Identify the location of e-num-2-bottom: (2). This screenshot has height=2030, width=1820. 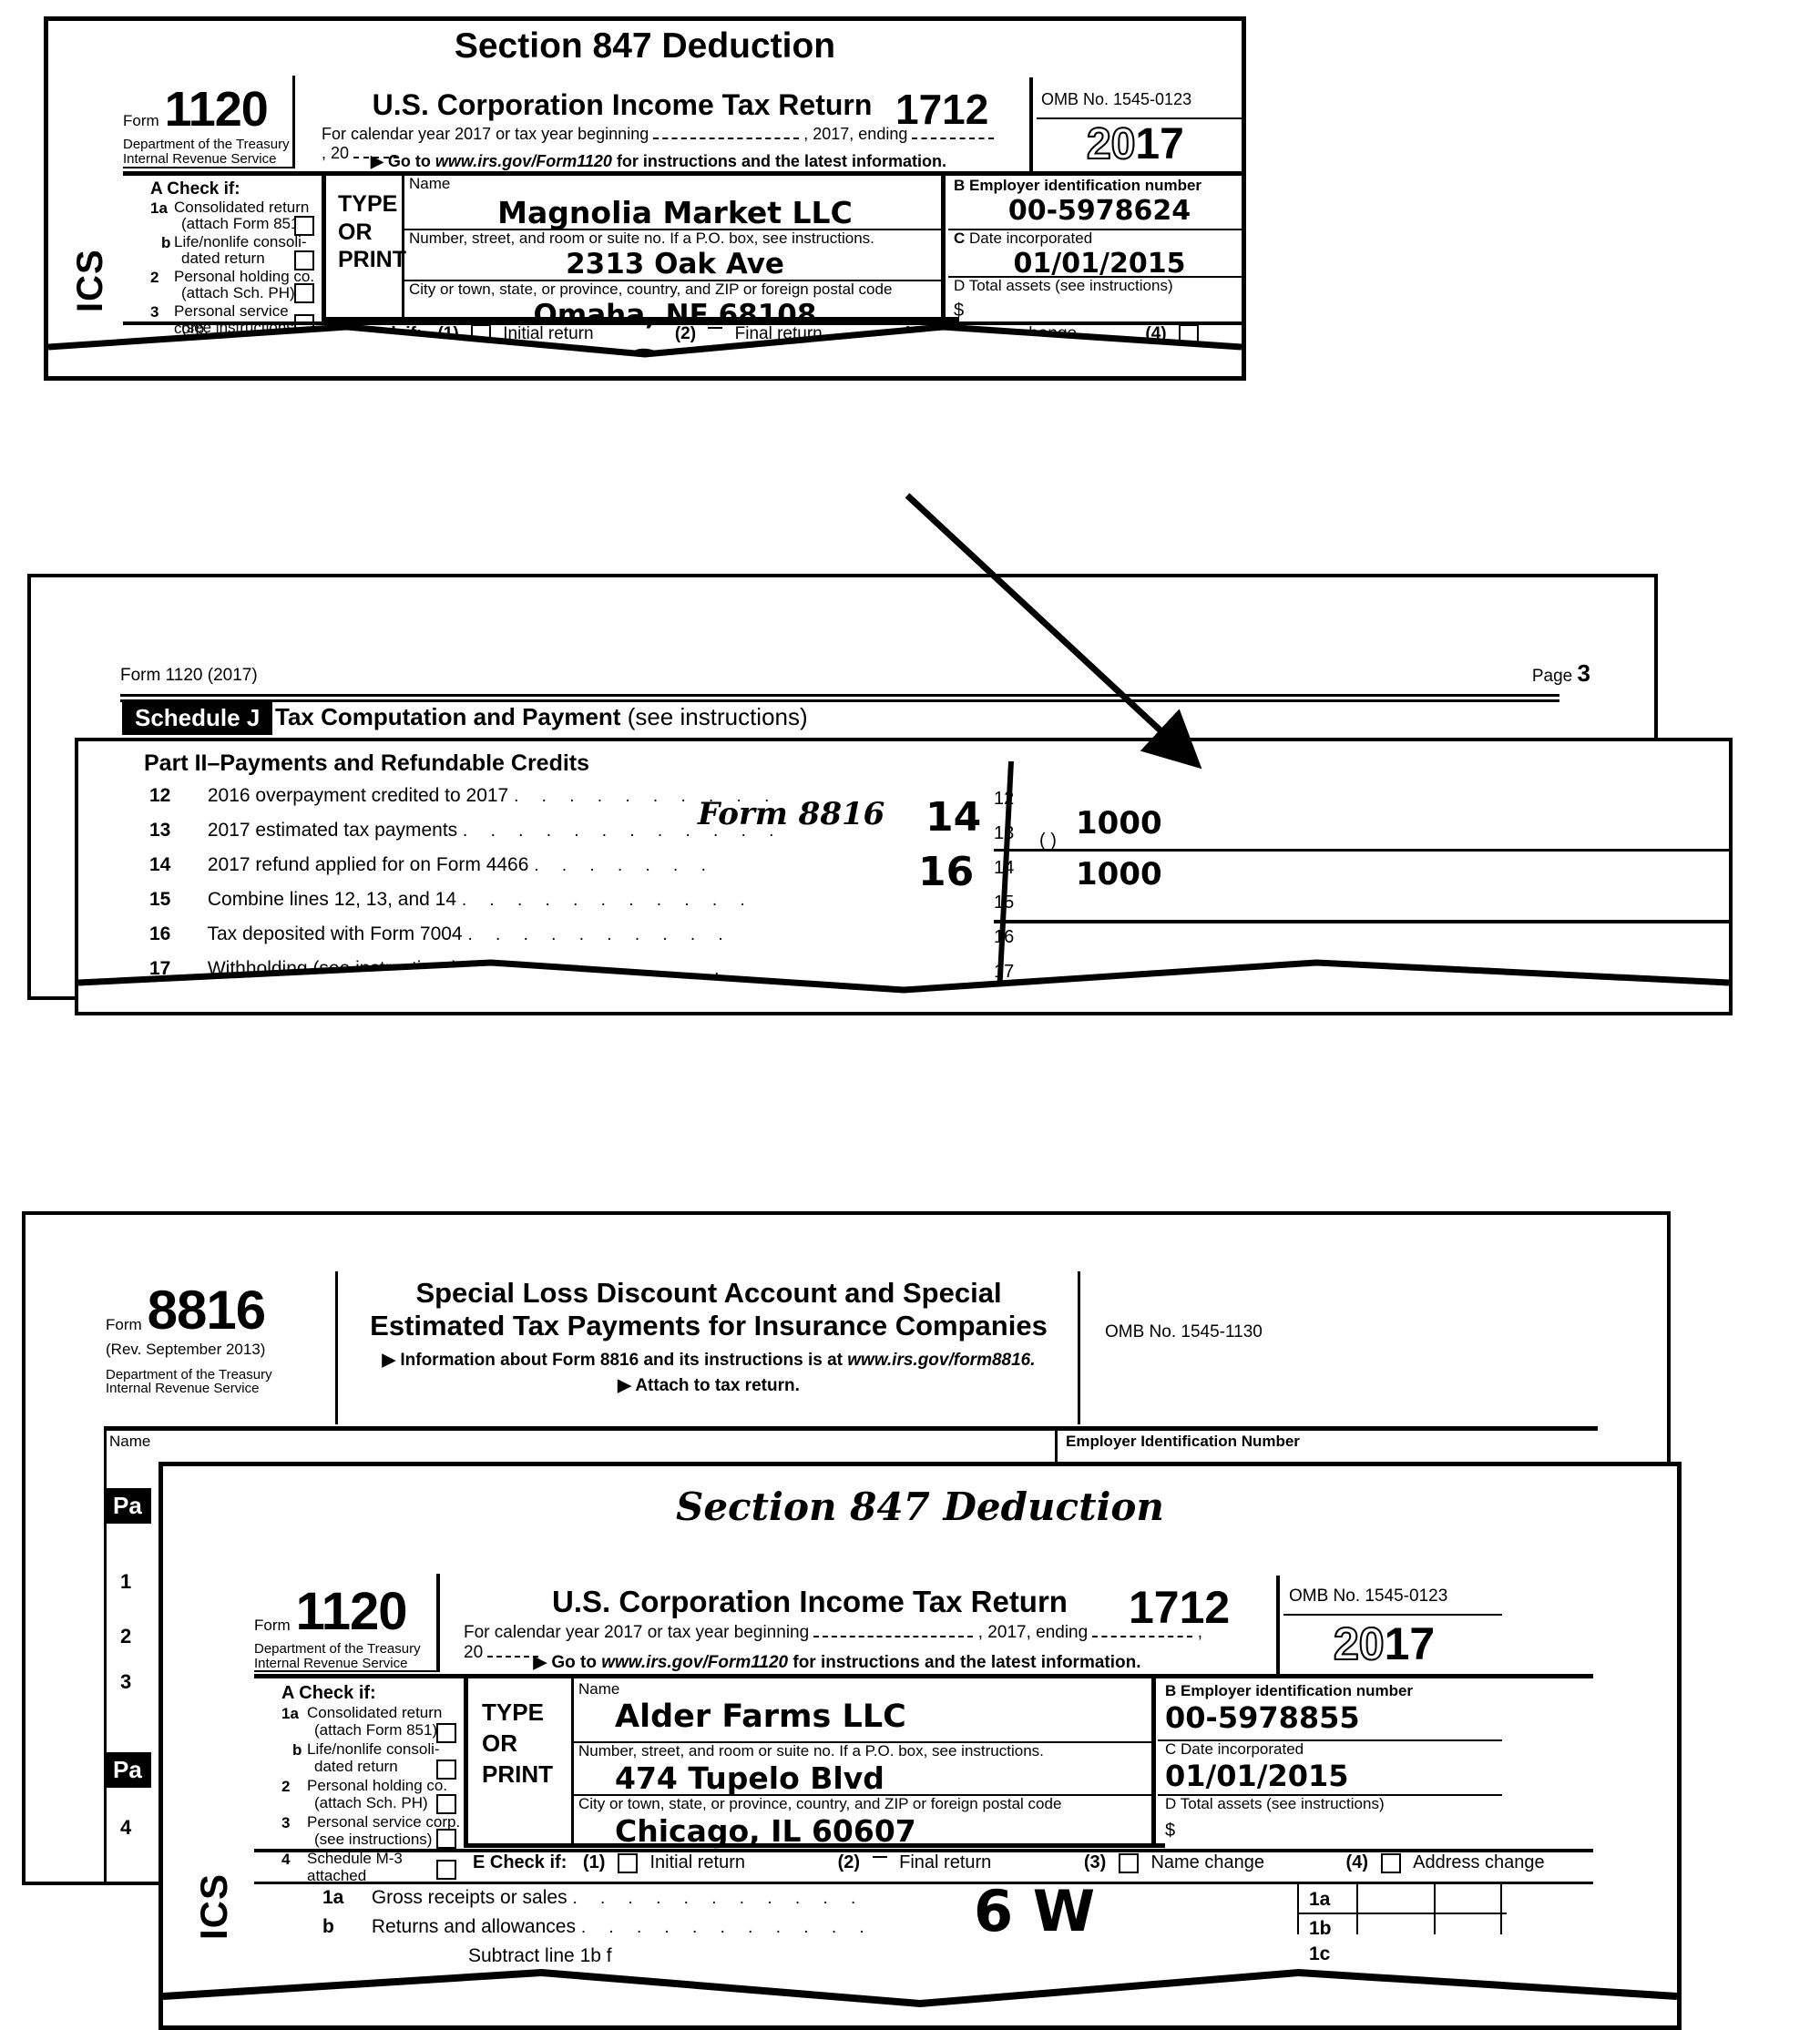
(849, 1862).